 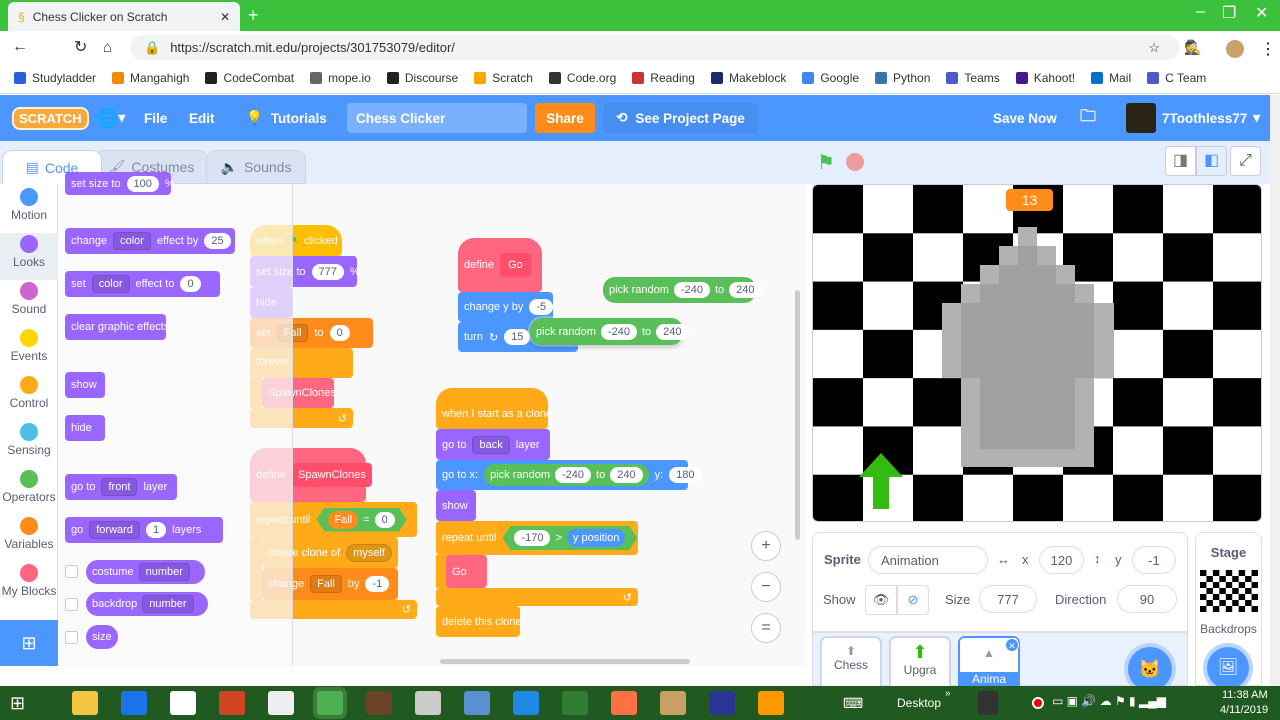 I want to click on size-input: 777, so click(x=1008, y=599).